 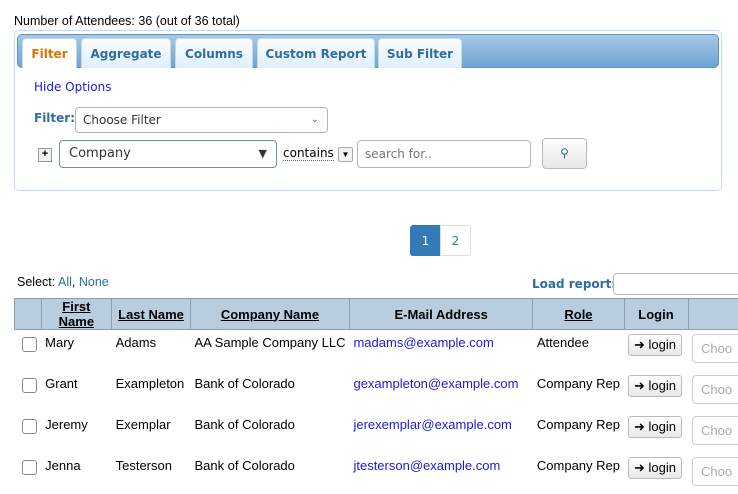 I want to click on select-controls: Select: All, None, so click(x=63, y=282).